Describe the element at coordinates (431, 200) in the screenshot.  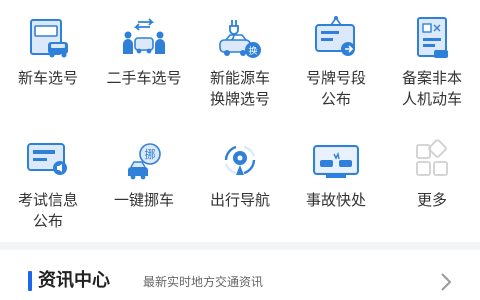
I see `service-label: 更多` at that location.